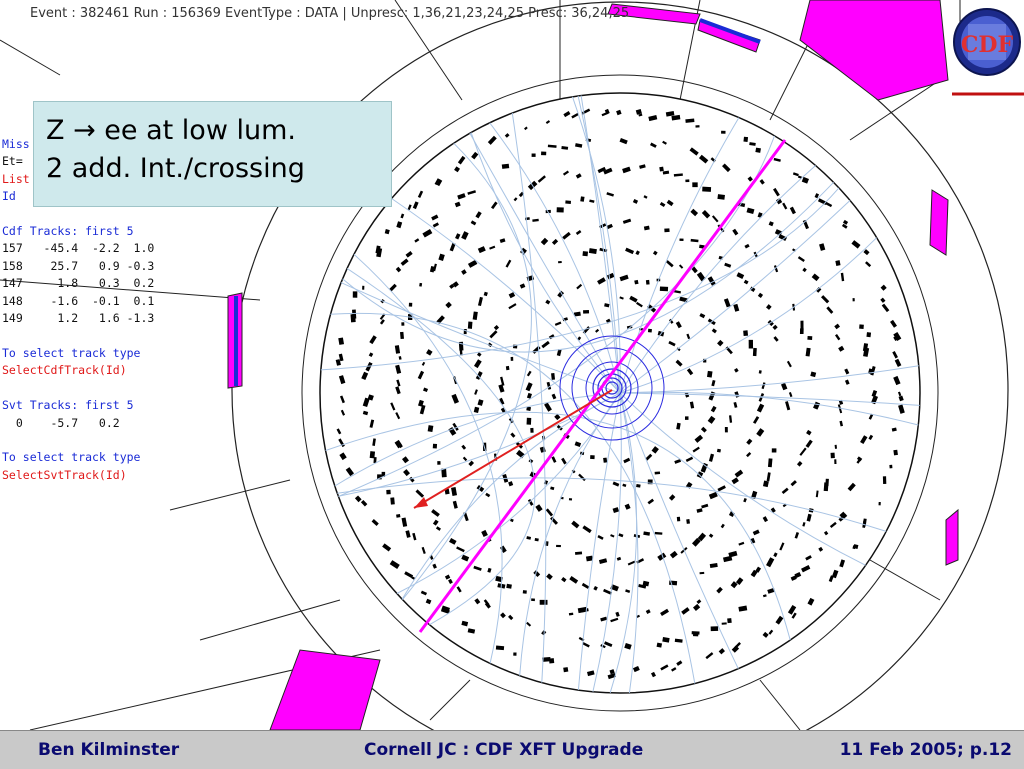 The height and width of the screenshot is (769, 1024). I want to click on panel-line: 157 -45.4 -2.2 1.0, so click(78, 248).